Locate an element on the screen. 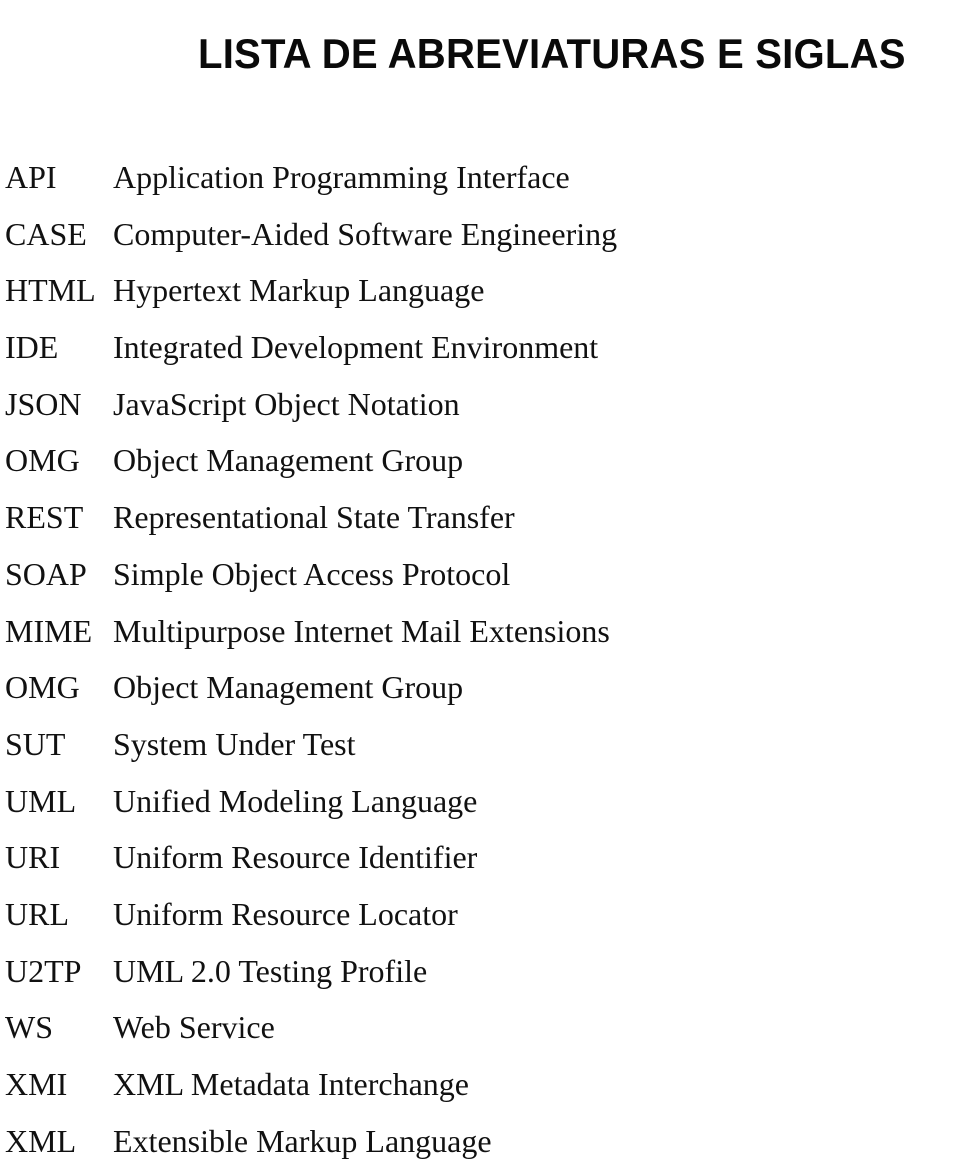 The height and width of the screenshot is (1163, 960). abbreviation-row: HTML Hypertext Markup Language is located at coordinates (480, 299).